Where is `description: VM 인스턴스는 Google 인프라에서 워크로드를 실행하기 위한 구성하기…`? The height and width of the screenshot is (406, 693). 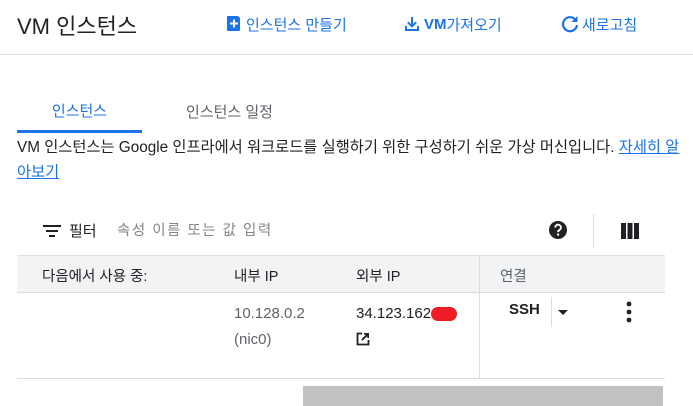
description: VM 인스턴스는 Google 인프라에서 워크로드를 실행하기 위한 구성하기… is located at coordinates (355, 160).